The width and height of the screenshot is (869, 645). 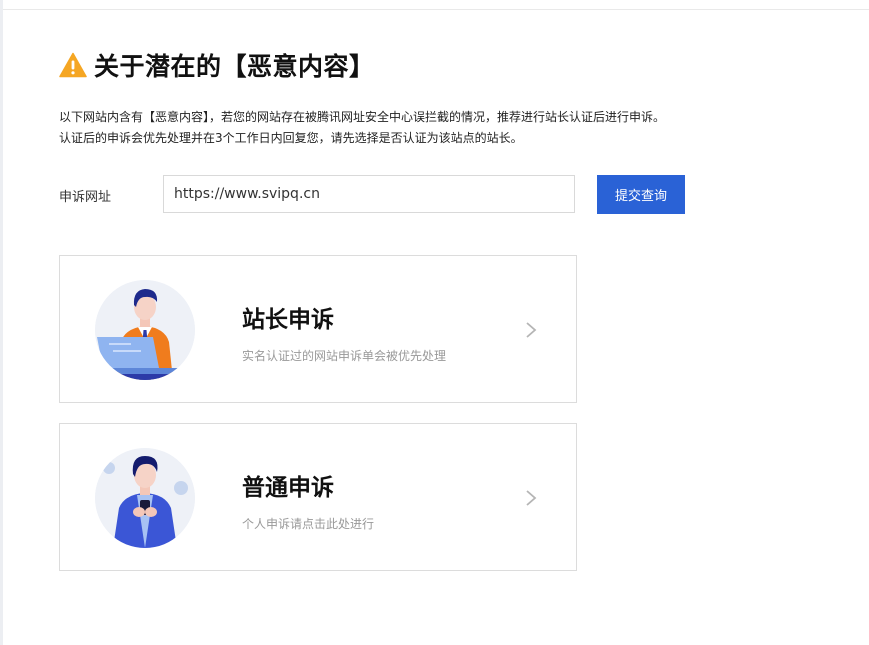 What do you see at coordinates (308, 524) in the screenshot?
I see `personal-appeal-subtitle: 个人申诉请点击此处进行` at bounding box center [308, 524].